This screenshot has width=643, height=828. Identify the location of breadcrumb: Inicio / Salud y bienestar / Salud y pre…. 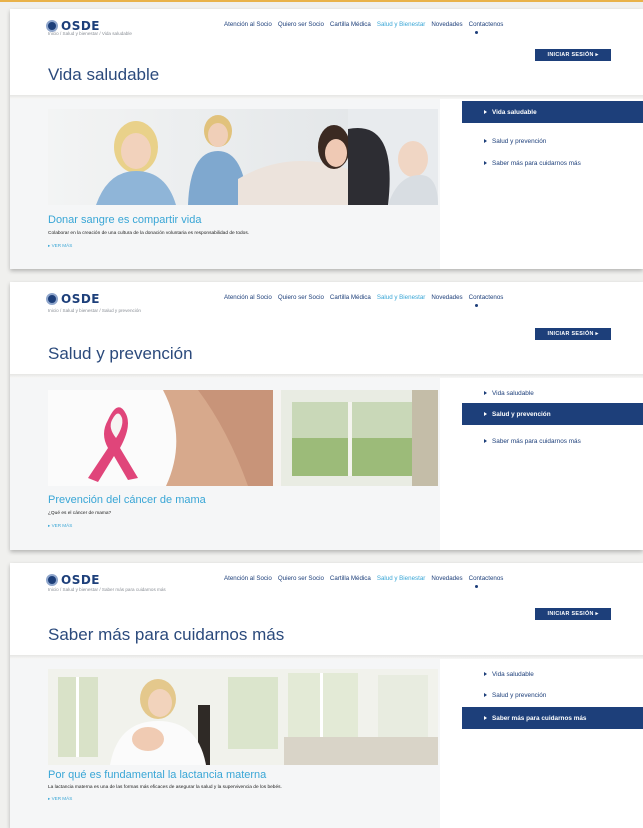
(94, 310).